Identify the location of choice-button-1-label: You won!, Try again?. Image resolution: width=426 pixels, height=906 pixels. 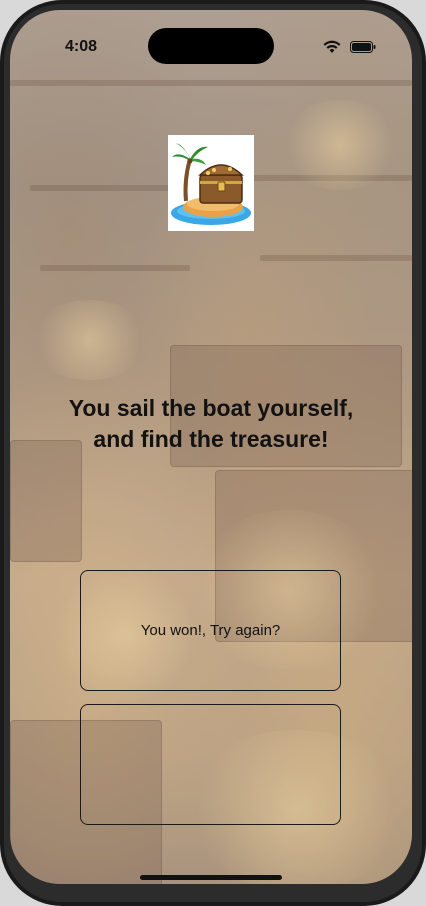
(210, 630).